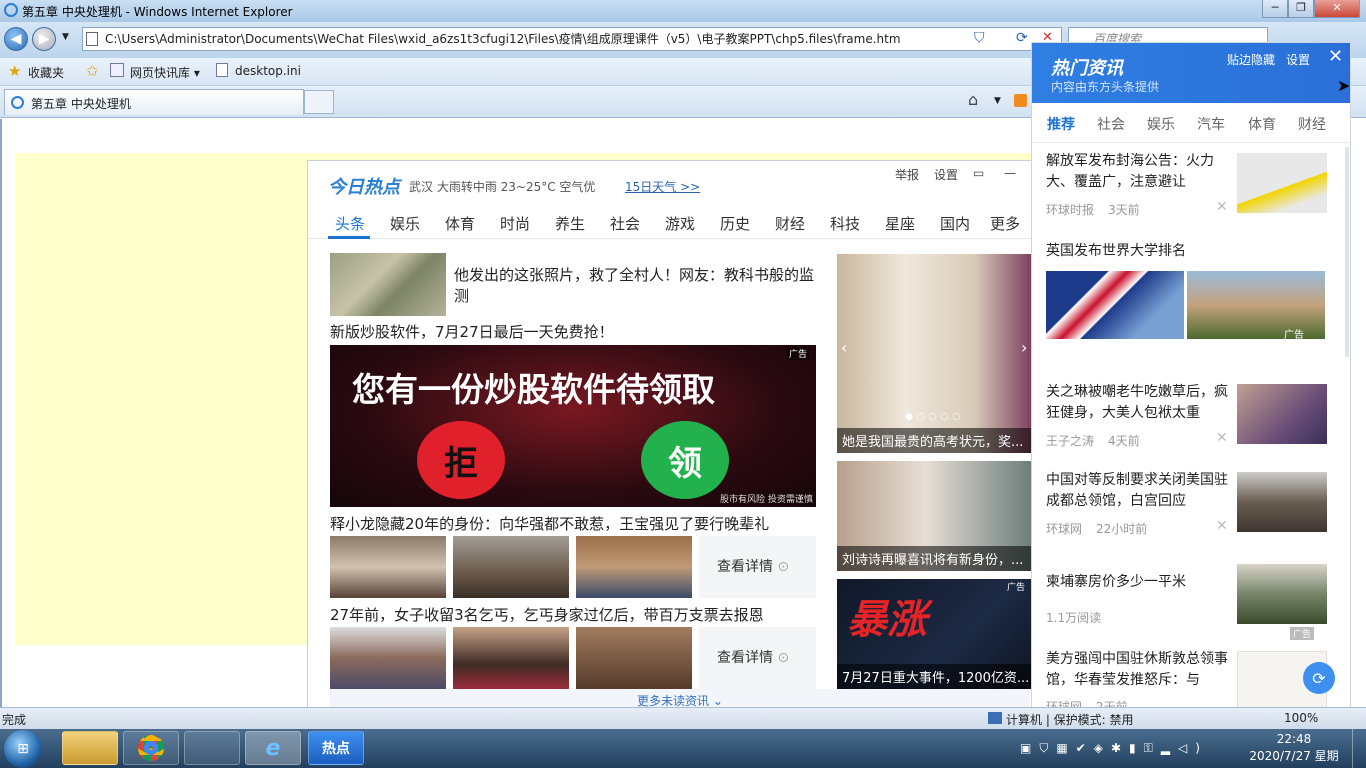  Describe the element at coordinates (14, 71) in the screenshot. I see `favorites-star-icon: ★` at that location.